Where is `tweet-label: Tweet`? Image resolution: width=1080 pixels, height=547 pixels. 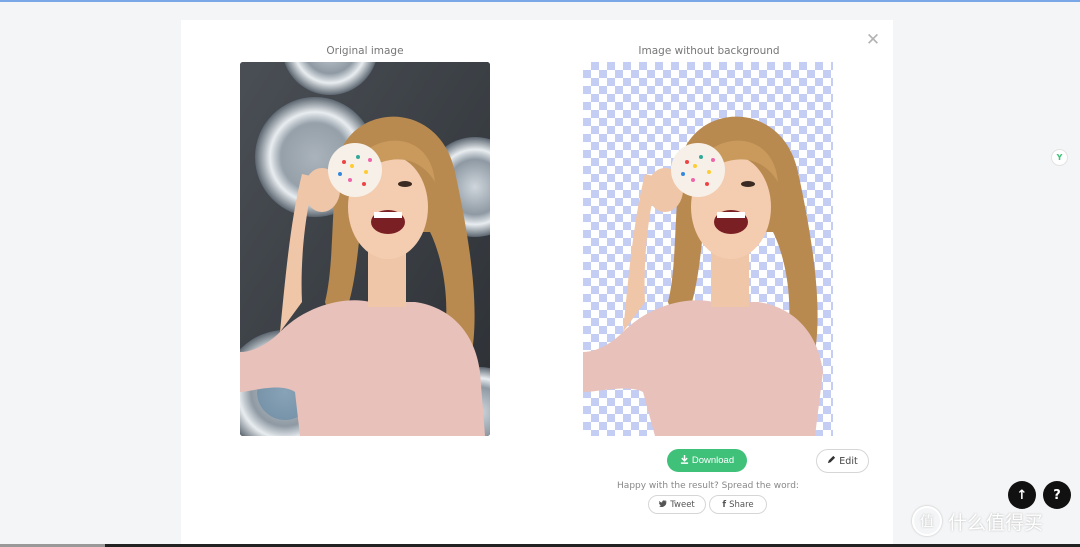 tweet-label: Tweet is located at coordinates (682, 504).